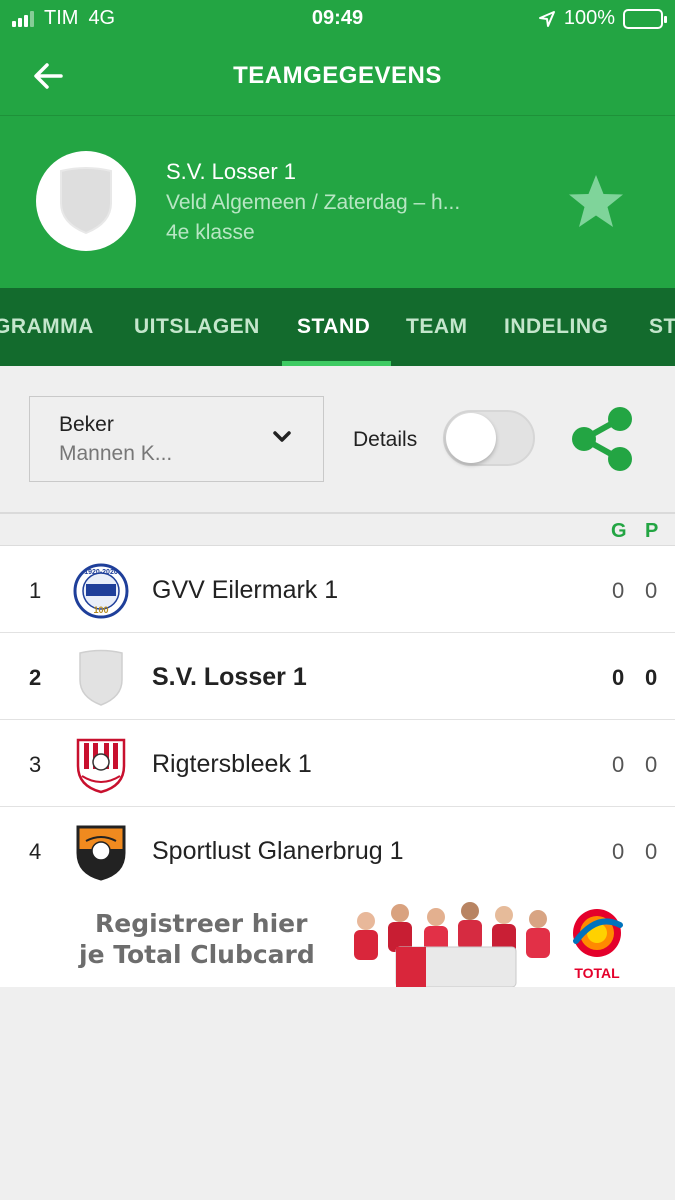 Image resolution: width=675 pixels, height=1200 pixels. I want to click on total-logo-icon: TOTAL, so click(597, 943).